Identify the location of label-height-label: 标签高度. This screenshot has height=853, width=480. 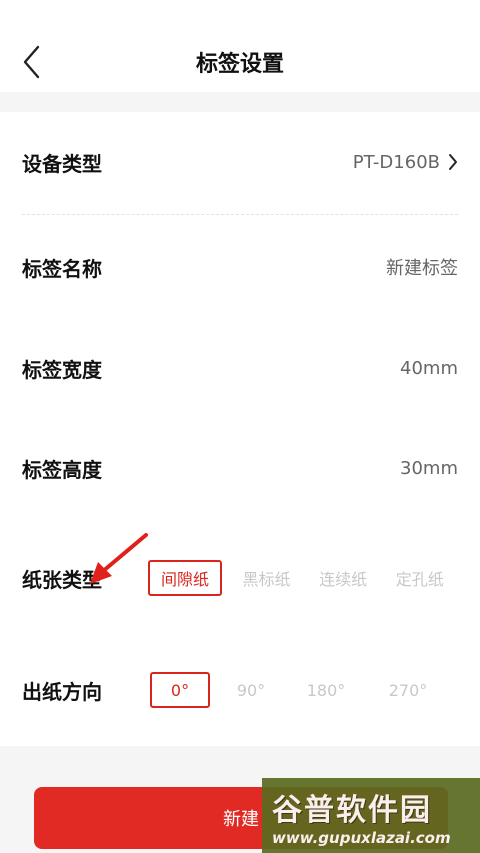
(62, 469).